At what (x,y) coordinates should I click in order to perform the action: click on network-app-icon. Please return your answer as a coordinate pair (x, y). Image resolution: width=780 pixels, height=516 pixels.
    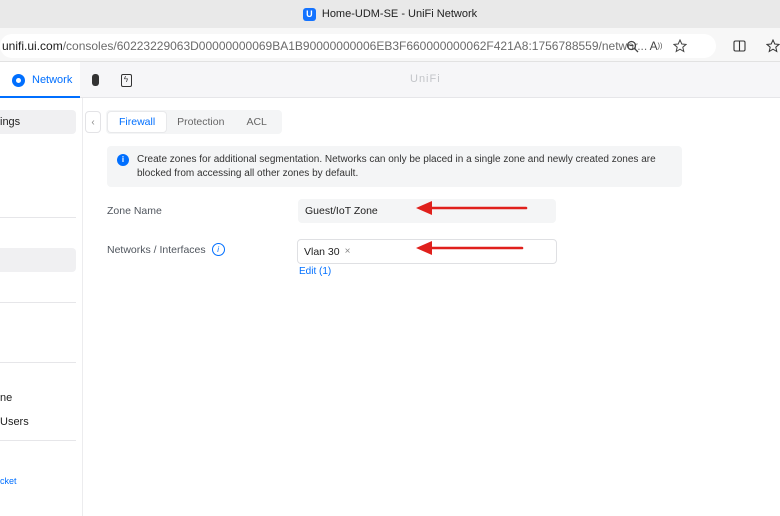
    Looking at the image, I should click on (18, 80).